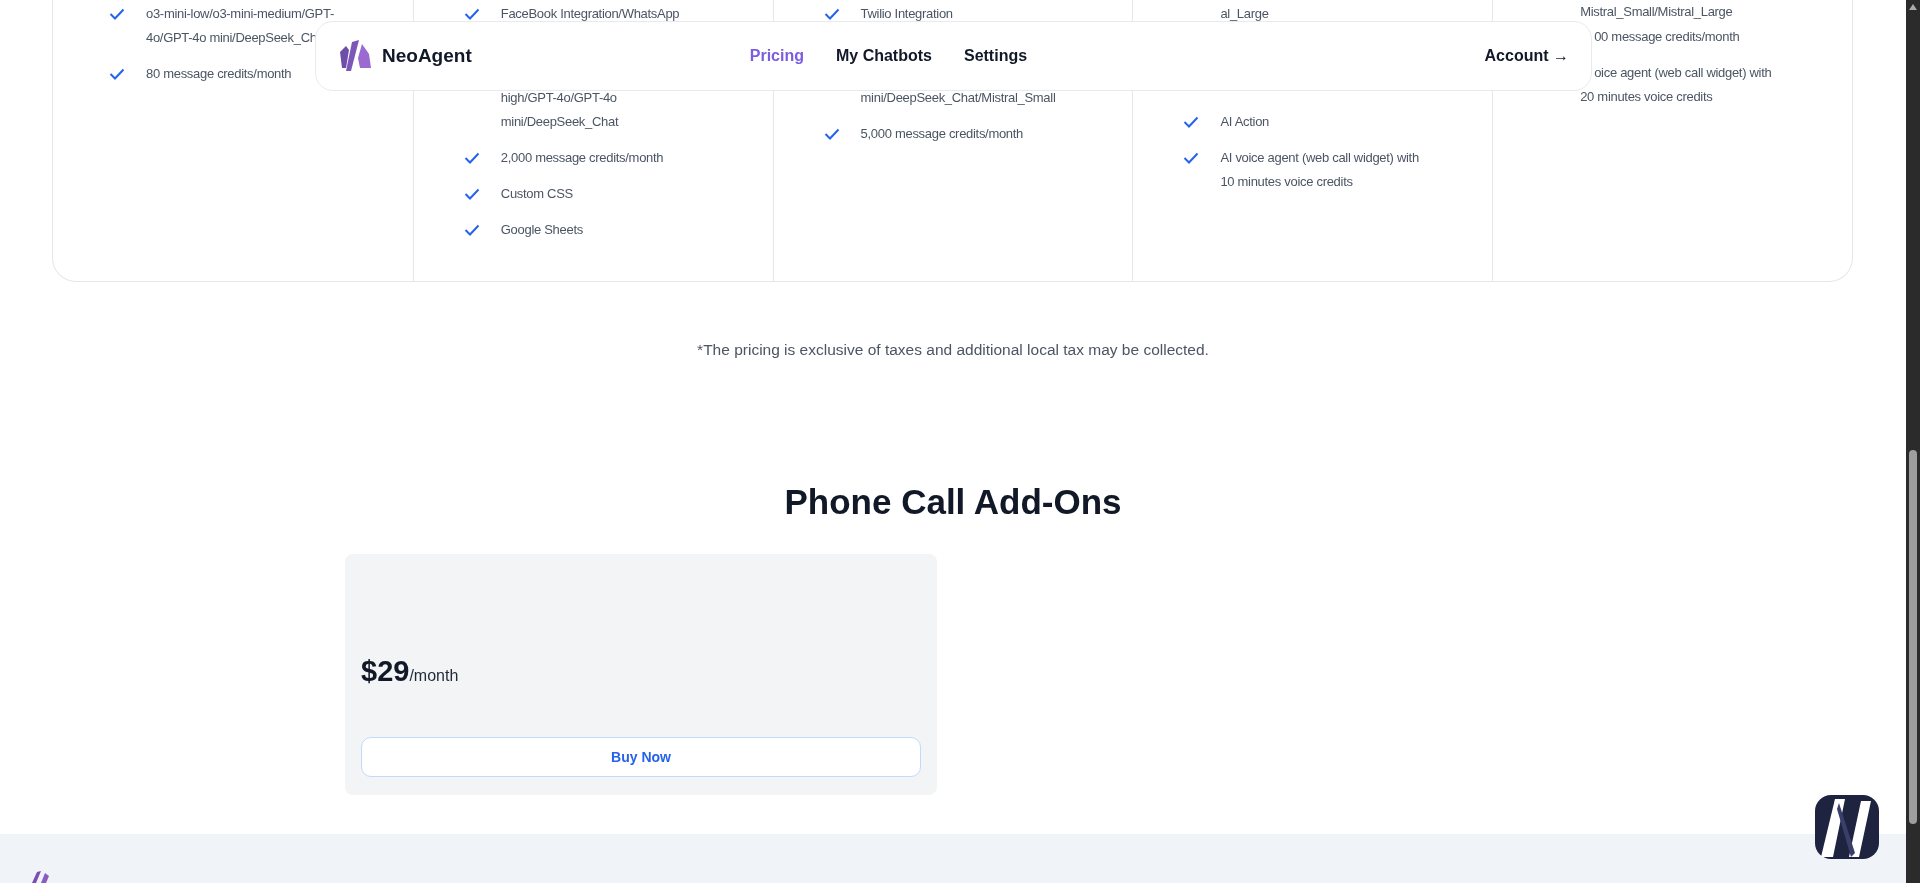 The width and height of the screenshot is (1920, 883). I want to click on feature-text: 5,000 message credits/month, so click(942, 134).